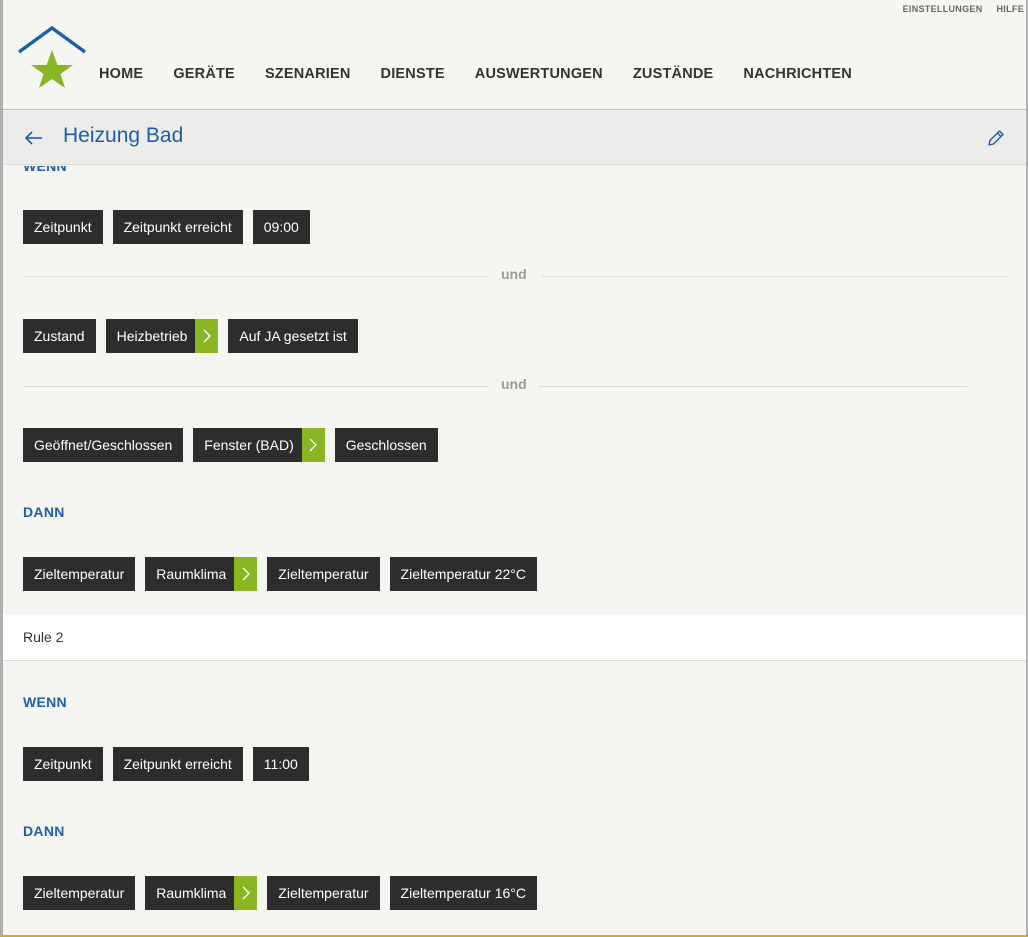 This screenshot has height=937, width=1028. Describe the element at coordinates (45, 170) in the screenshot. I see `rule1-wenn-label: WENN` at that location.